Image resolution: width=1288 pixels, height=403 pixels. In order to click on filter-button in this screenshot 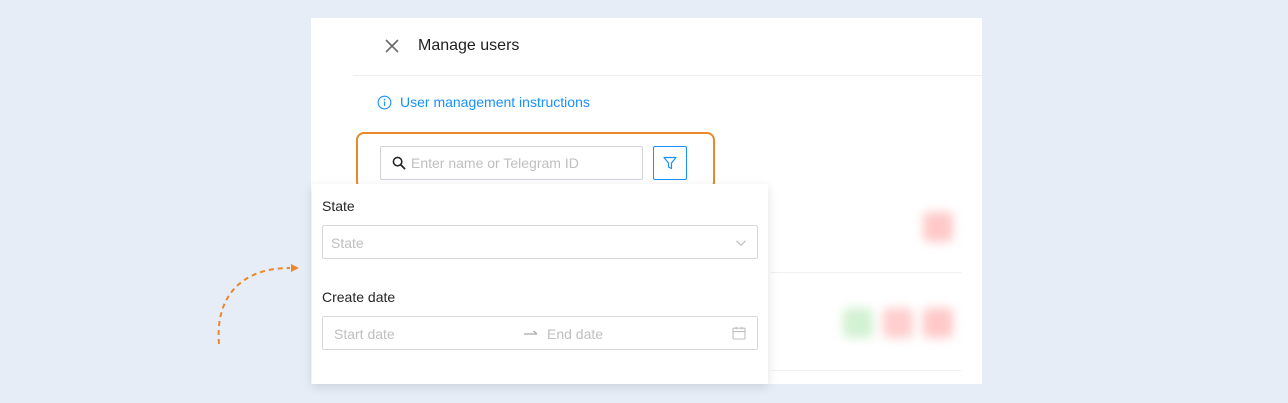, I will do `click(670, 163)`.